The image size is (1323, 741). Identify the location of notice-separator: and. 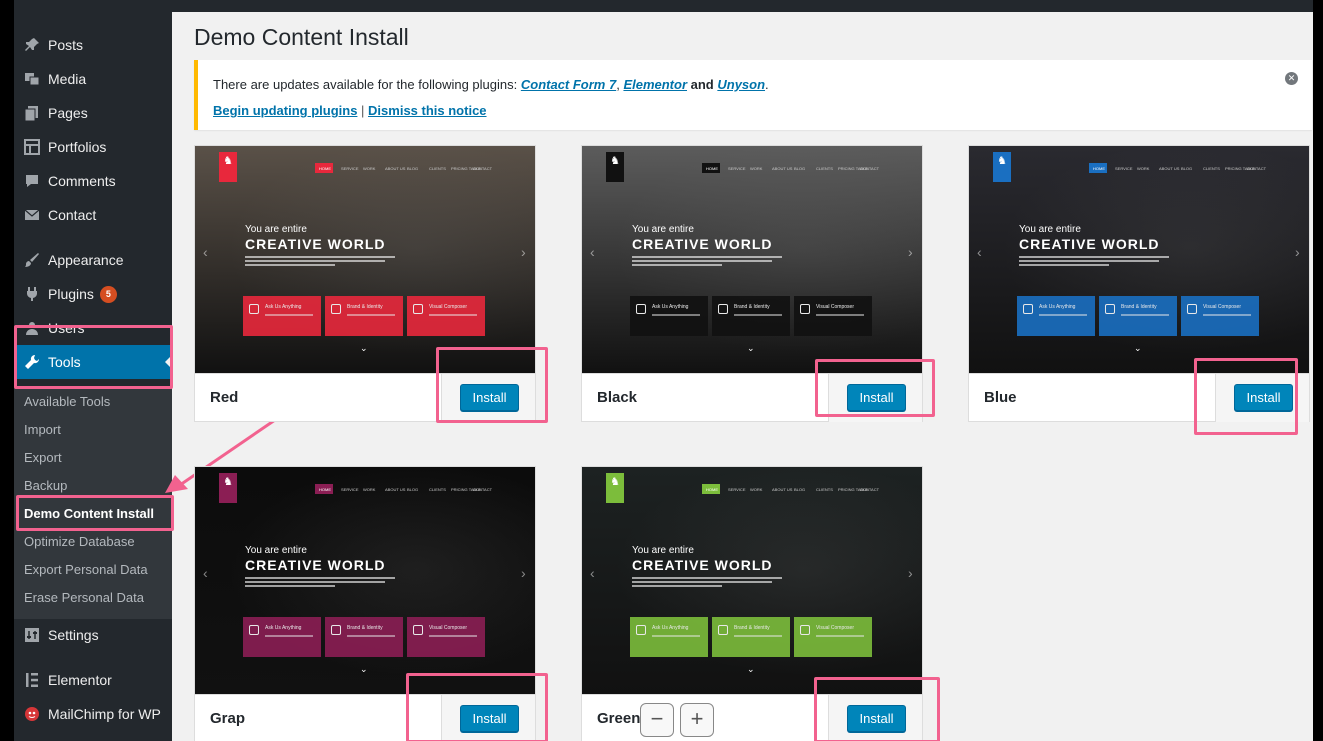
(702, 84).